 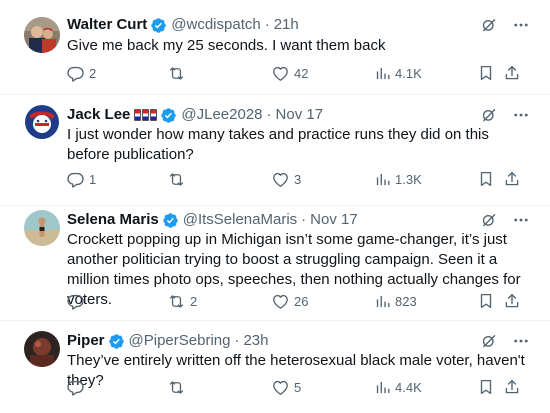 I want to click on like-button: 3, so click(x=286, y=179).